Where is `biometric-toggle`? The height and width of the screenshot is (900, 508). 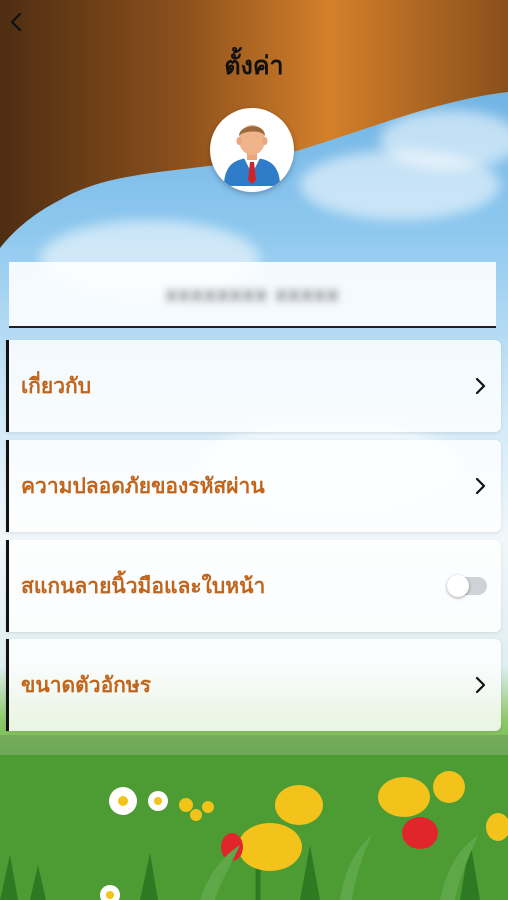
biometric-toggle is located at coordinates (467, 586).